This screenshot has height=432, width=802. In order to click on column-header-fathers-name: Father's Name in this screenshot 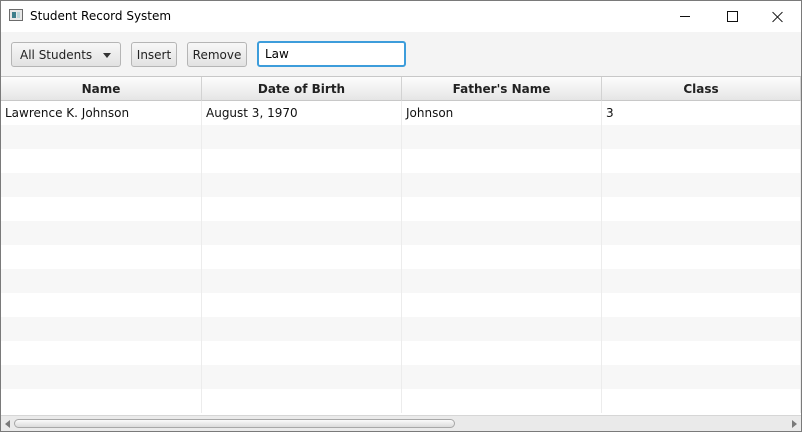, I will do `click(502, 89)`.